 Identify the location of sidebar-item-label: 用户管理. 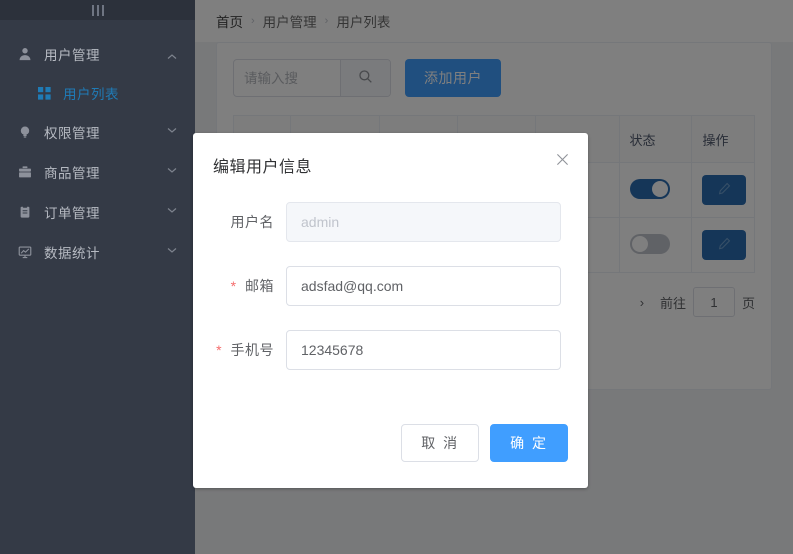
(72, 55).